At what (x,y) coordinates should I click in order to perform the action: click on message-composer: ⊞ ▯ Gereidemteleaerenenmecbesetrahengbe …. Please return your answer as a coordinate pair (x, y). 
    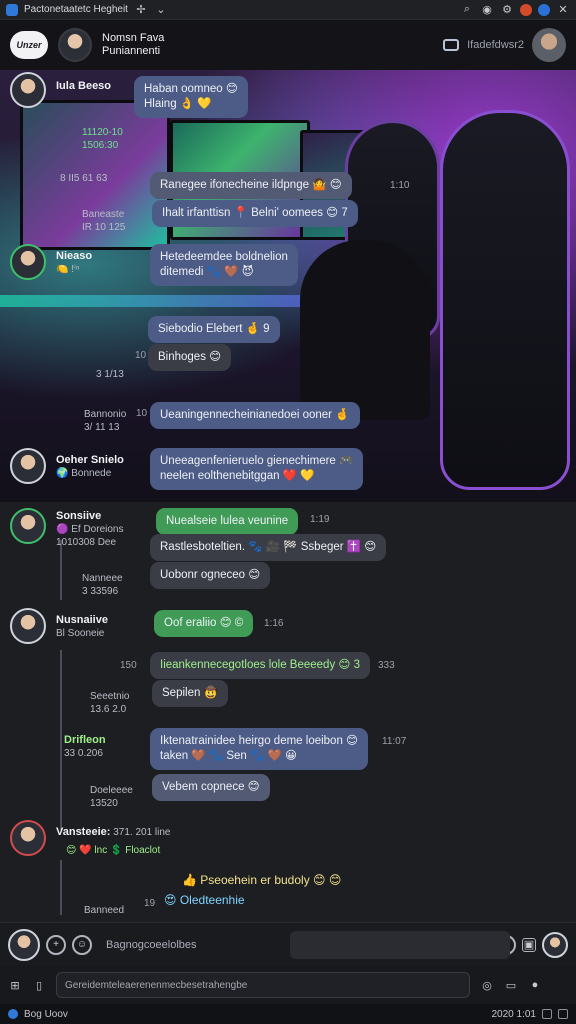
    Looking at the image, I should click on (288, 985).